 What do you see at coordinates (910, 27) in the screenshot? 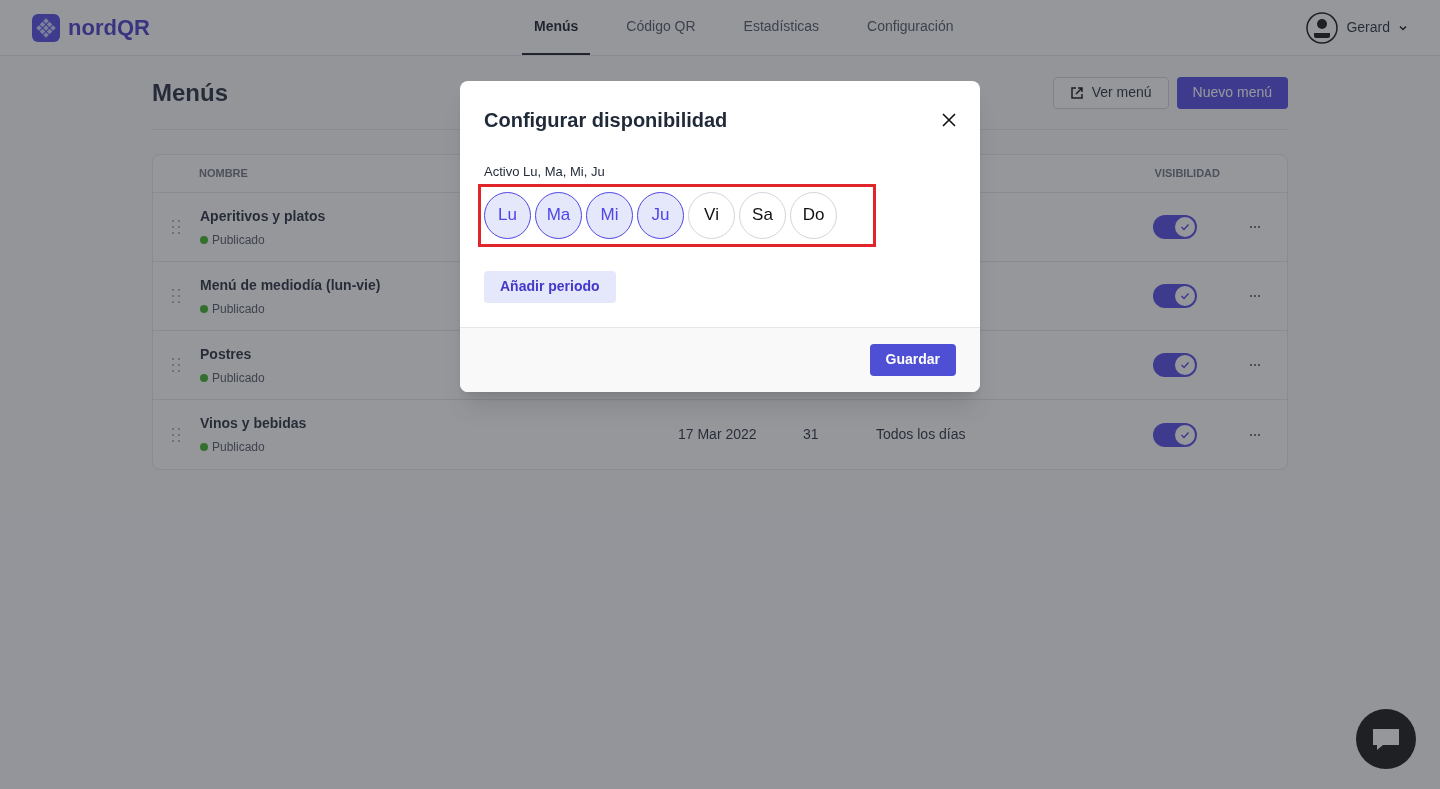
I see `nav-tab: Configuración` at bounding box center [910, 27].